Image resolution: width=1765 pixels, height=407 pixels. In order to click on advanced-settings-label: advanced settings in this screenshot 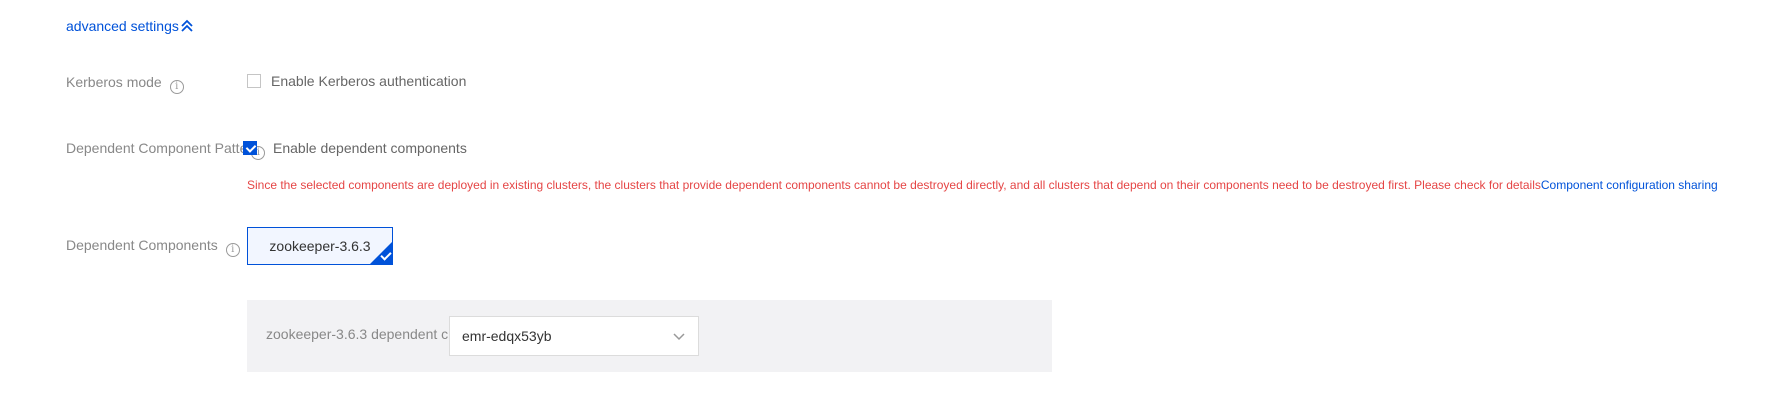, I will do `click(122, 26)`.